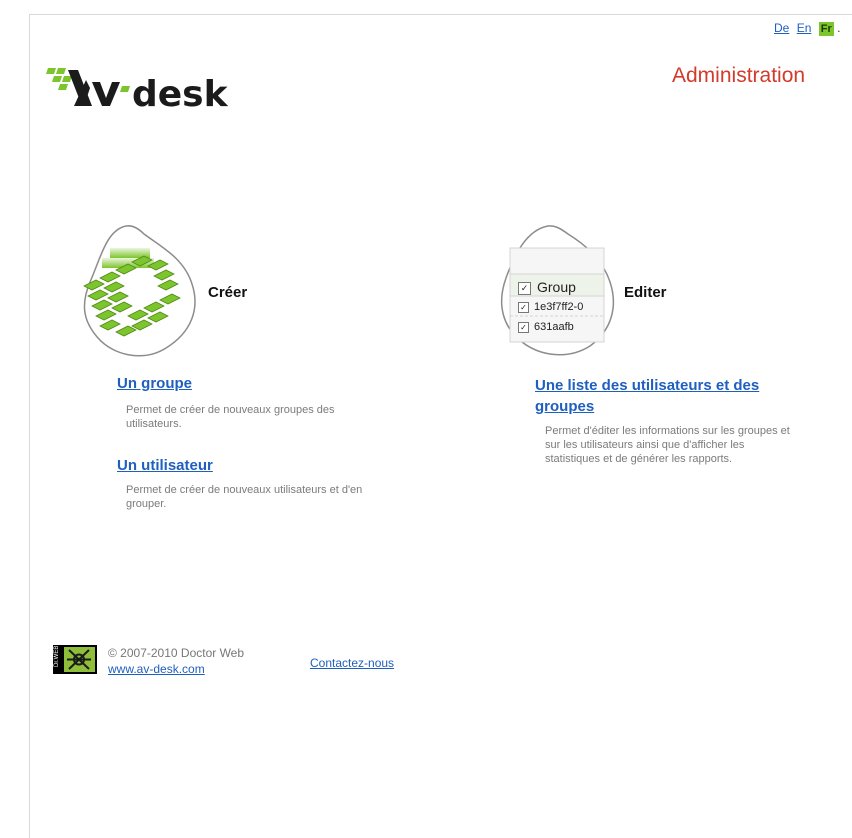  I want to click on svg-text: desk, so click(180, 93).